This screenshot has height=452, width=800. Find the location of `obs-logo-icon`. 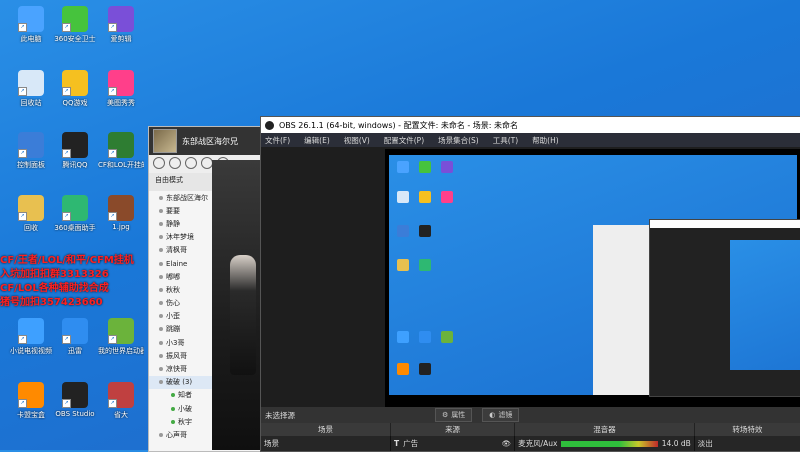

obs-logo-icon is located at coordinates (269, 125).